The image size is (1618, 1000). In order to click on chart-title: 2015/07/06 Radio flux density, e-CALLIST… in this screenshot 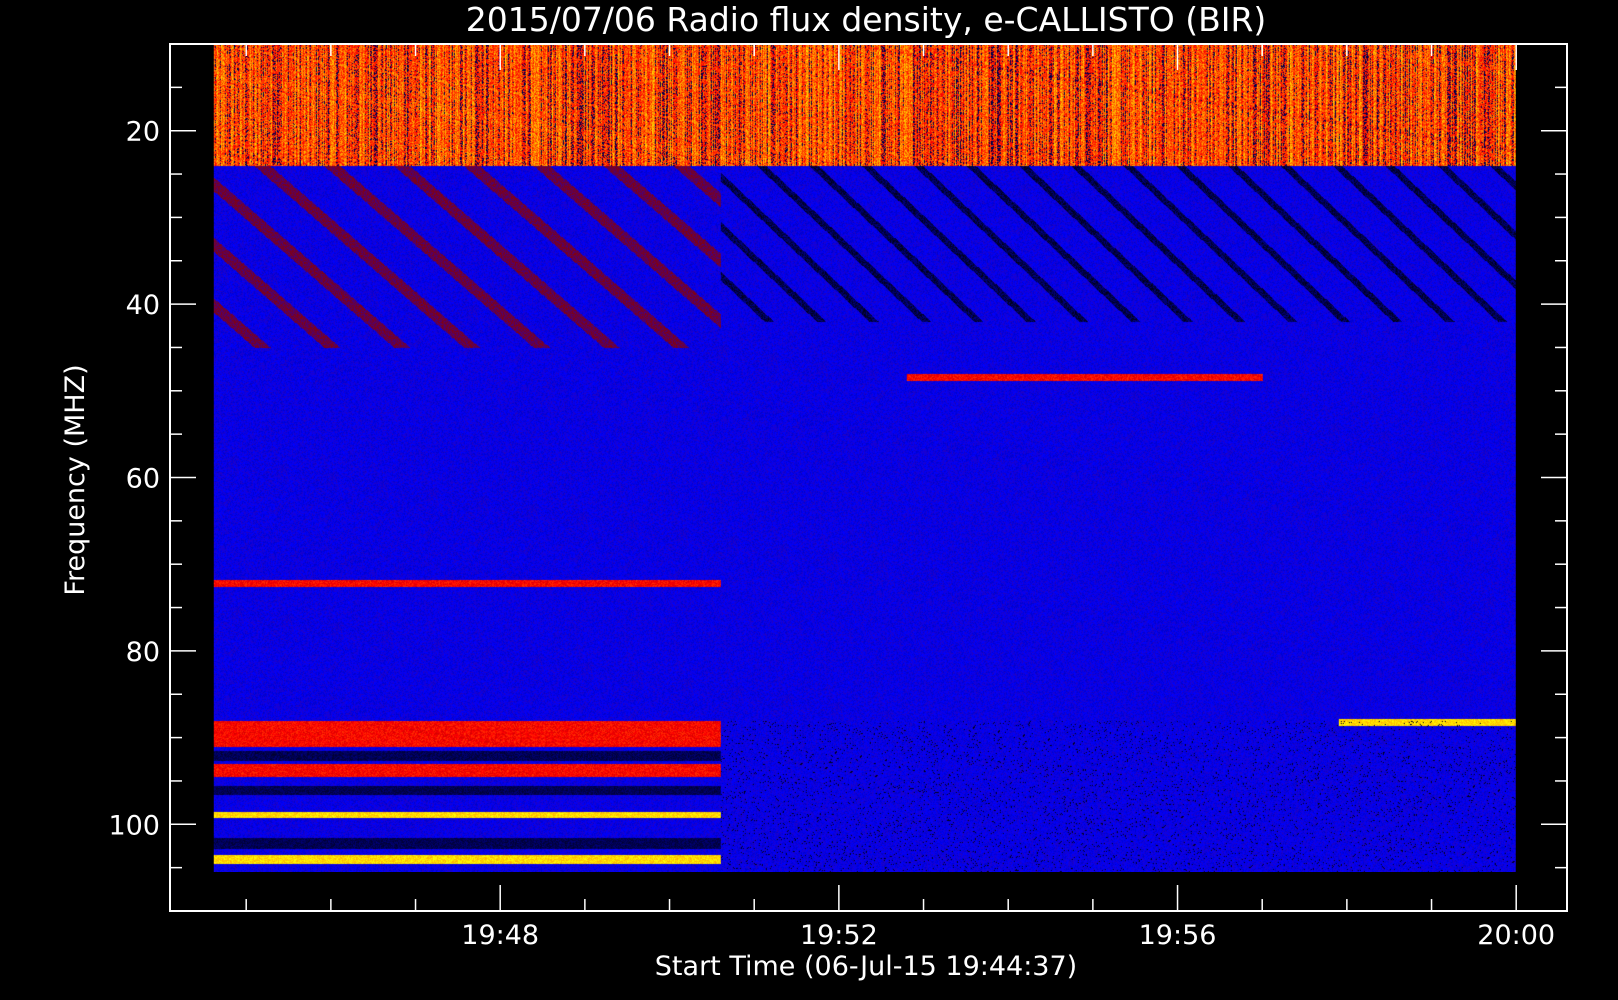, I will do `click(866, 19)`.